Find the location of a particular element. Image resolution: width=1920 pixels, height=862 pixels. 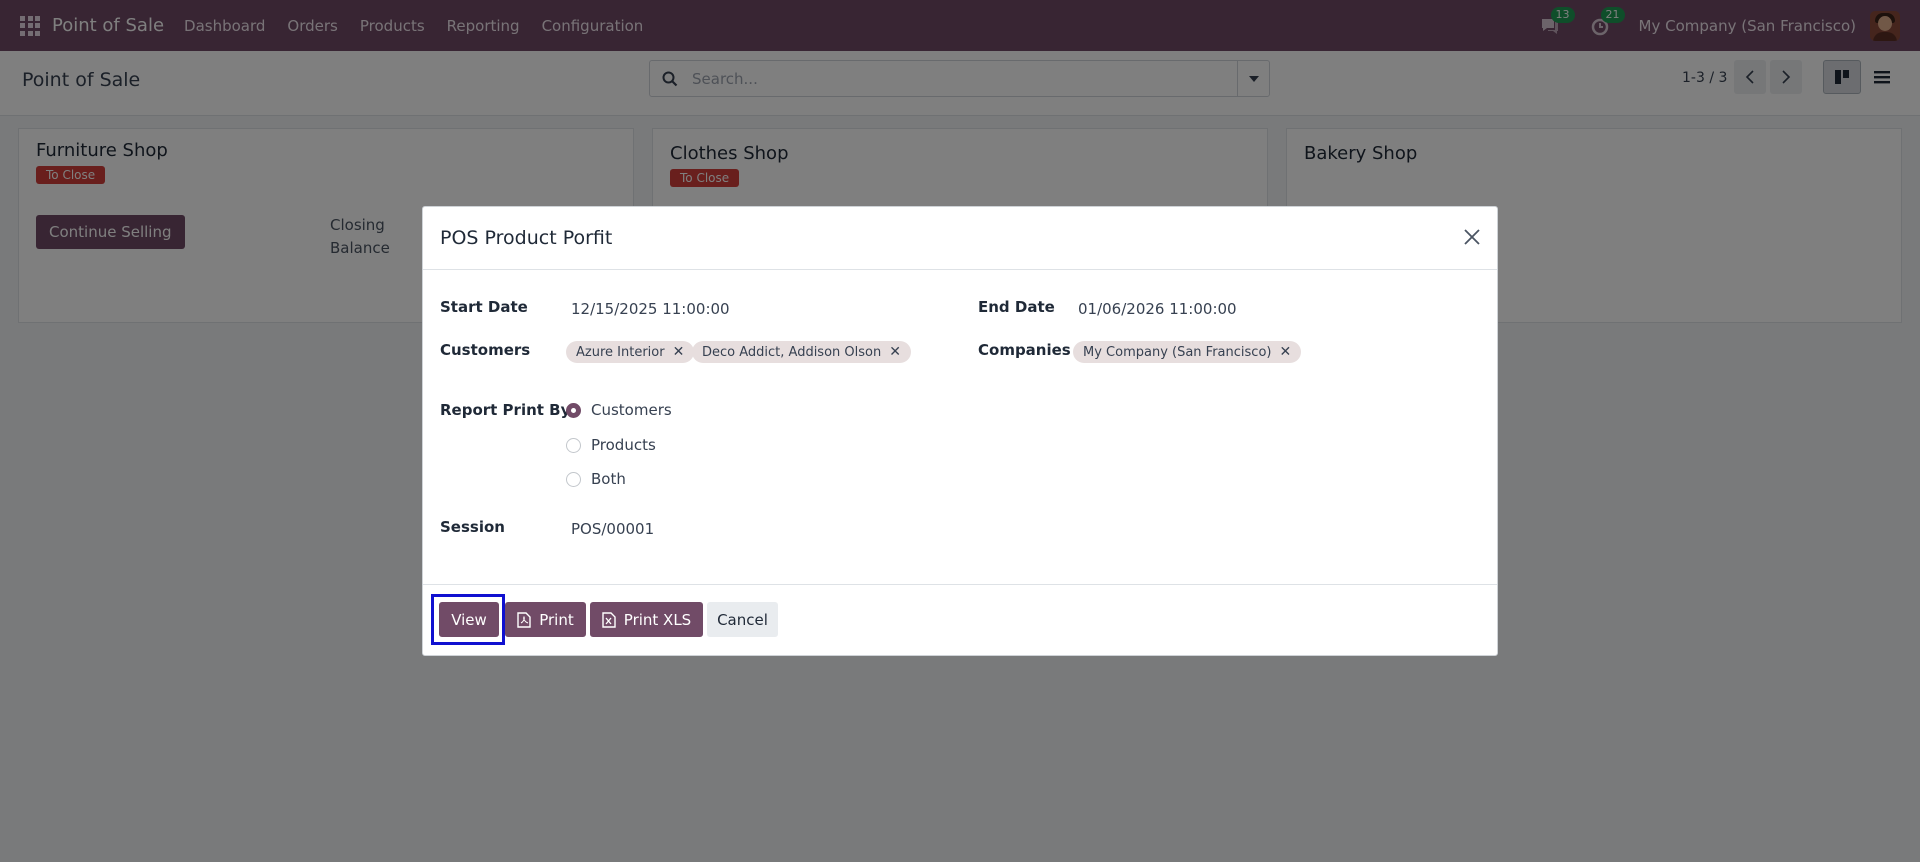

start-date-field: 12/15/2025 11:00:00 is located at coordinates (650, 309).